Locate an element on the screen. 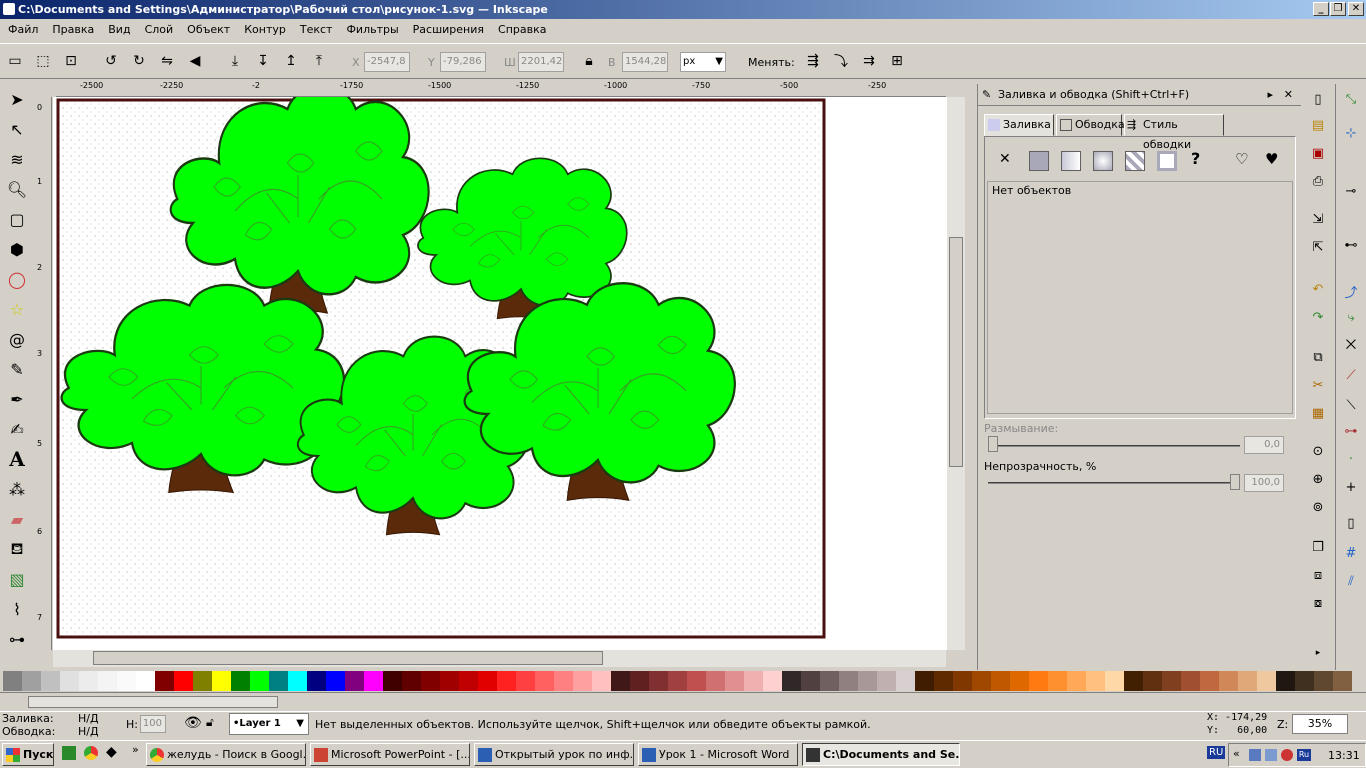  menu-item: Объект is located at coordinates (207, 30).